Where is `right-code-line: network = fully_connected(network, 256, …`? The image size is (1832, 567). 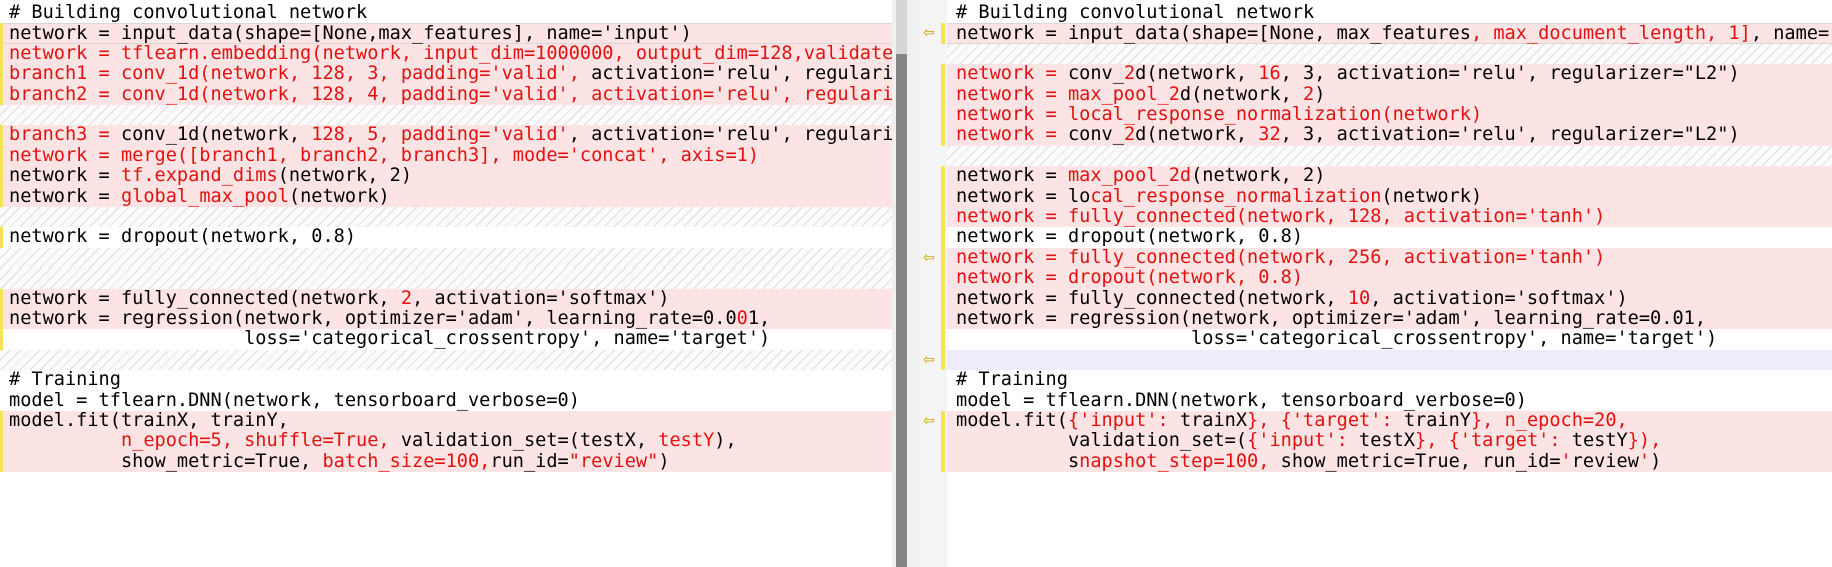 right-code-line: network = fully_connected(network, 256, … is located at coordinates (1389, 257).